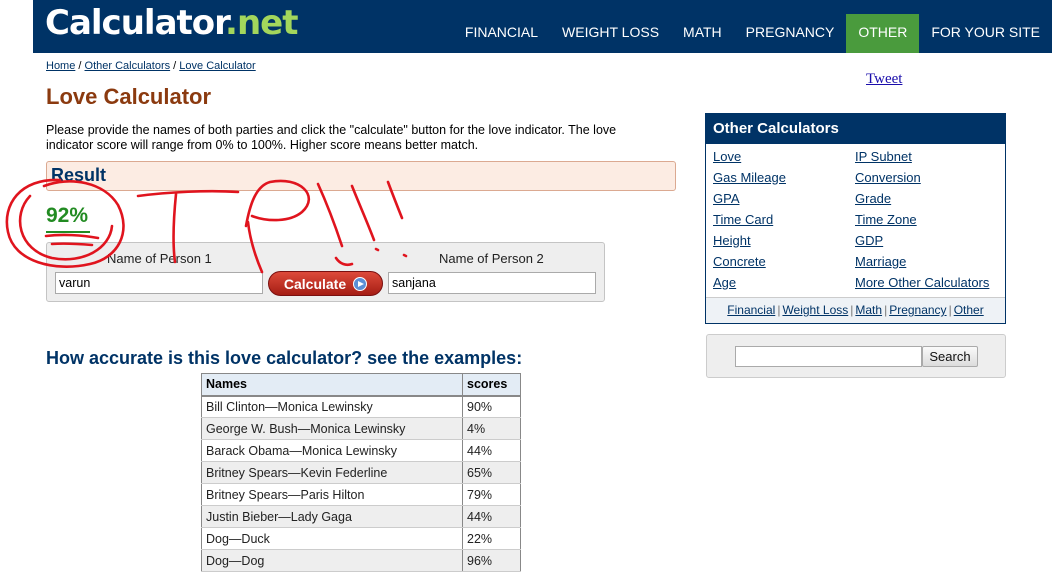 The height and width of the screenshot is (585, 1052). I want to click on column-header-names: Names, so click(332, 385).